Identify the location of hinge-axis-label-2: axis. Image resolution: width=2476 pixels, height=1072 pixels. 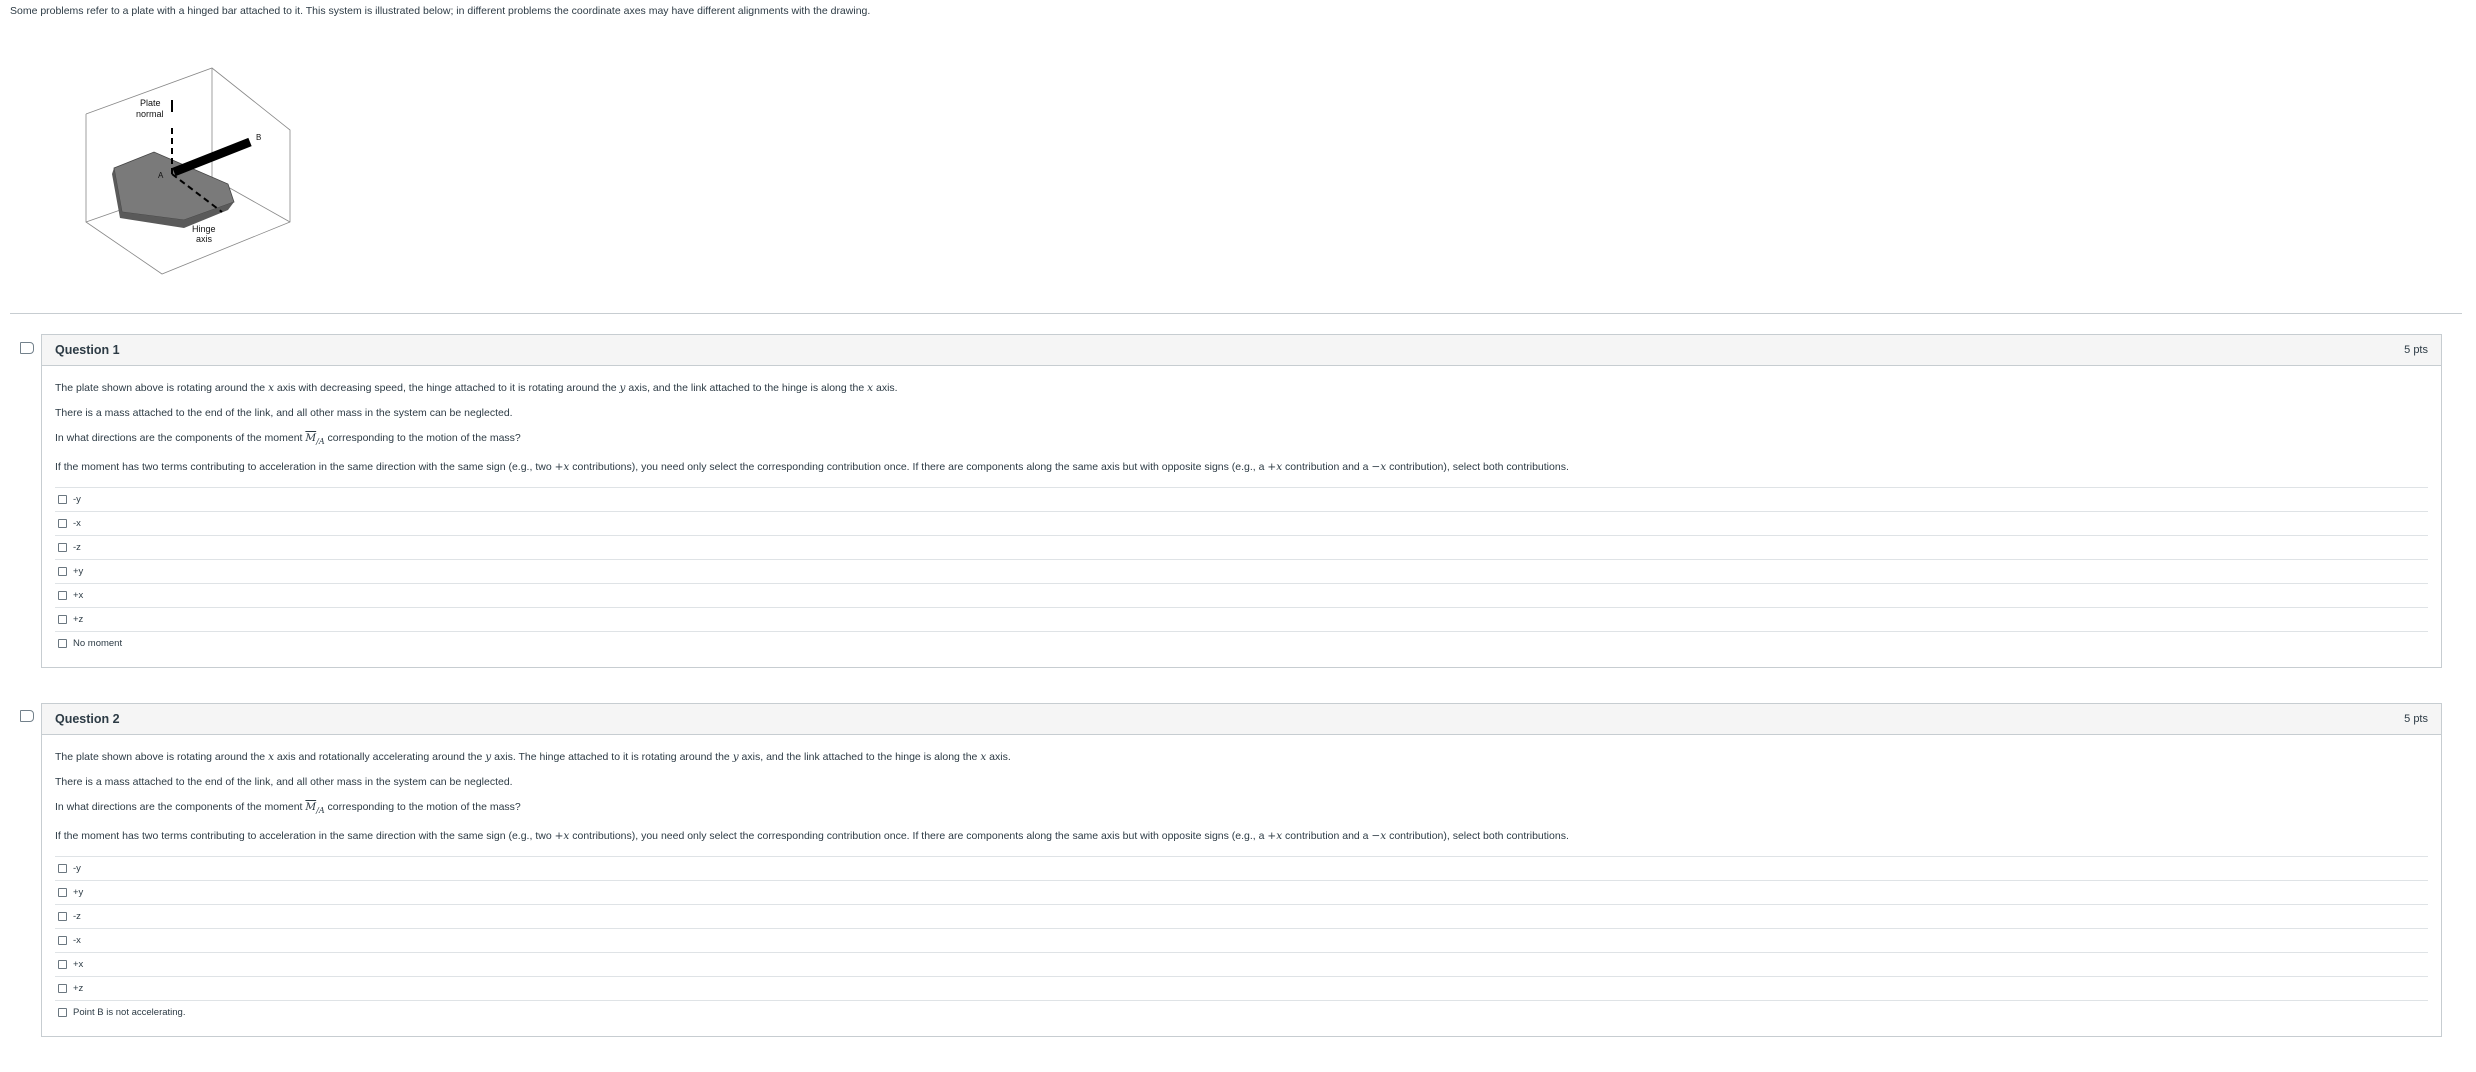
(204, 239).